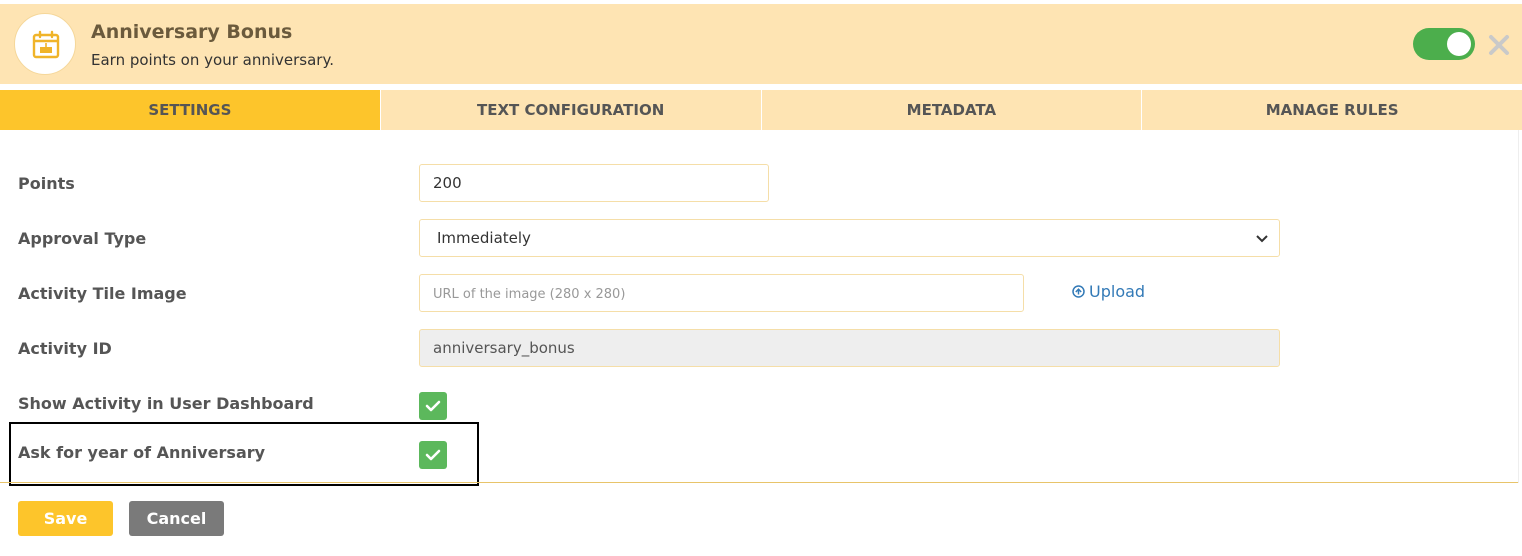 This screenshot has width=1522, height=556. Describe the element at coordinates (570, 110) in the screenshot. I see `tab-text-configuration: TEXT CONFIGURATION` at that location.